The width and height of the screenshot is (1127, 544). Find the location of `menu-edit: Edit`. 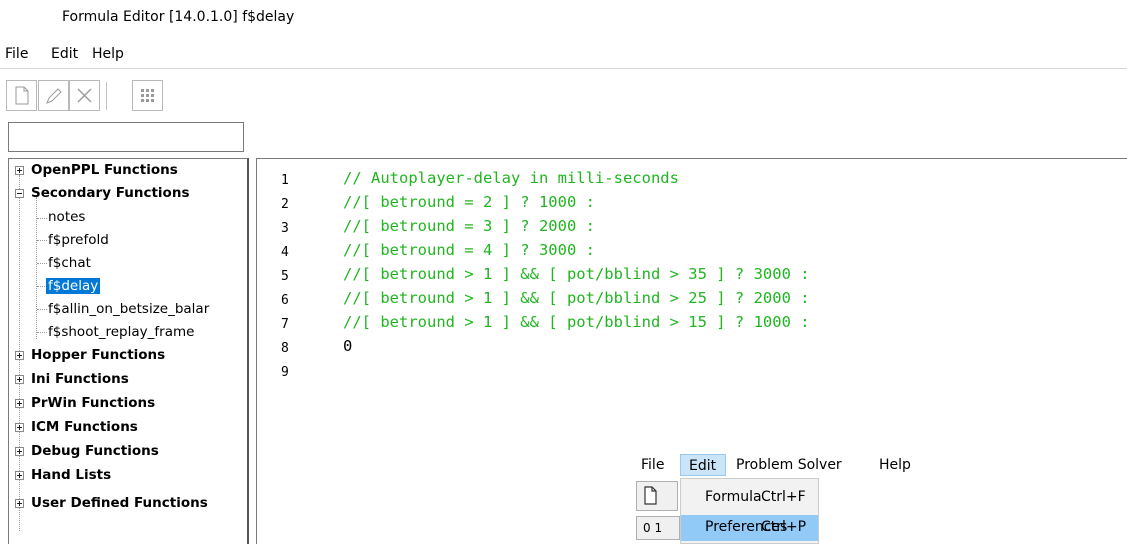

menu-edit: Edit is located at coordinates (64, 54).